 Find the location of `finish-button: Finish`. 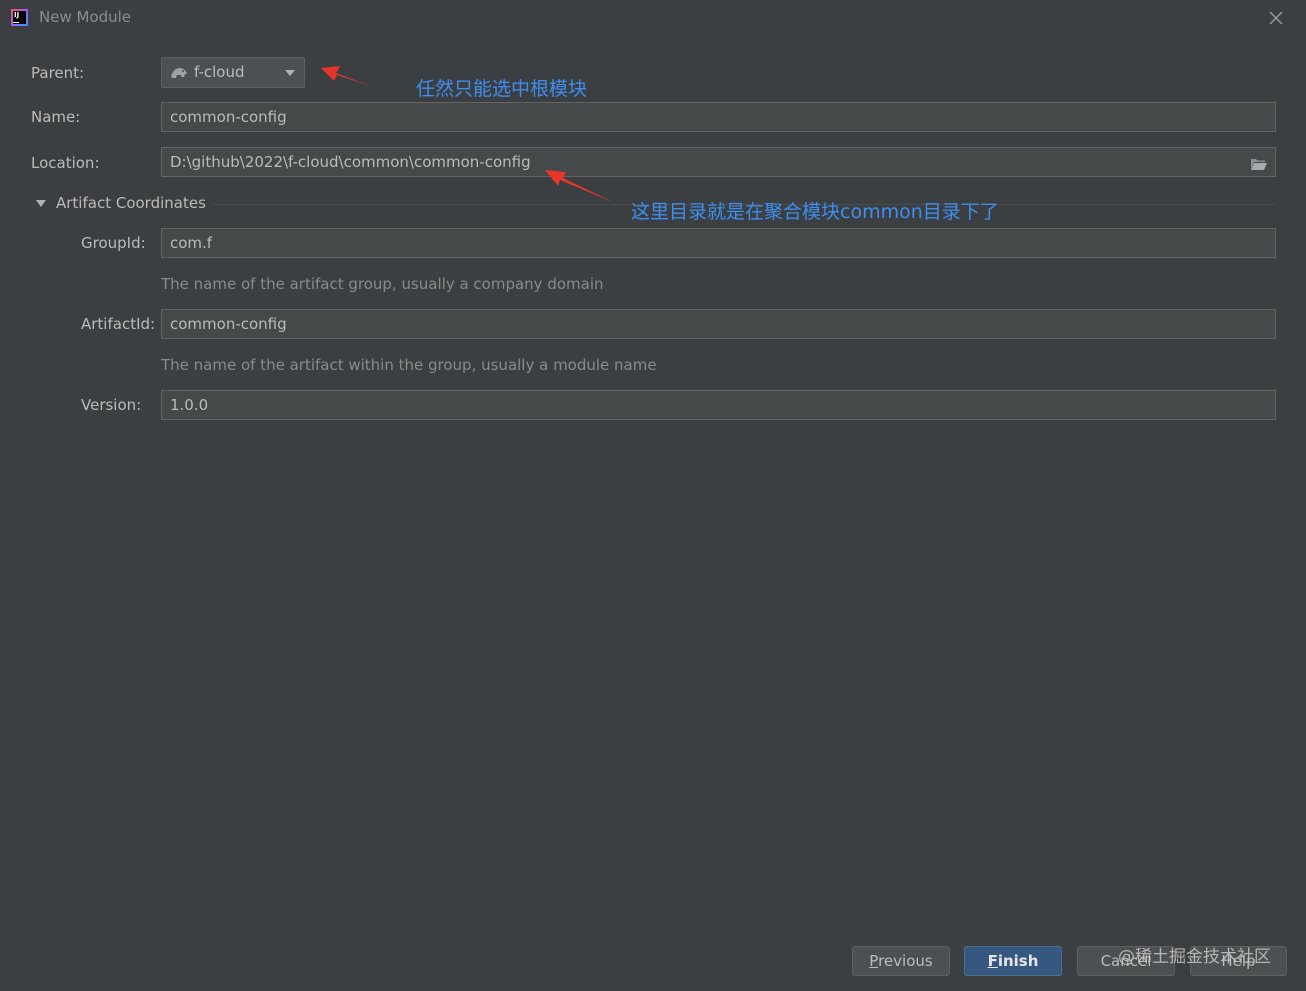

finish-button: Finish is located at coordinates (1013, 961).